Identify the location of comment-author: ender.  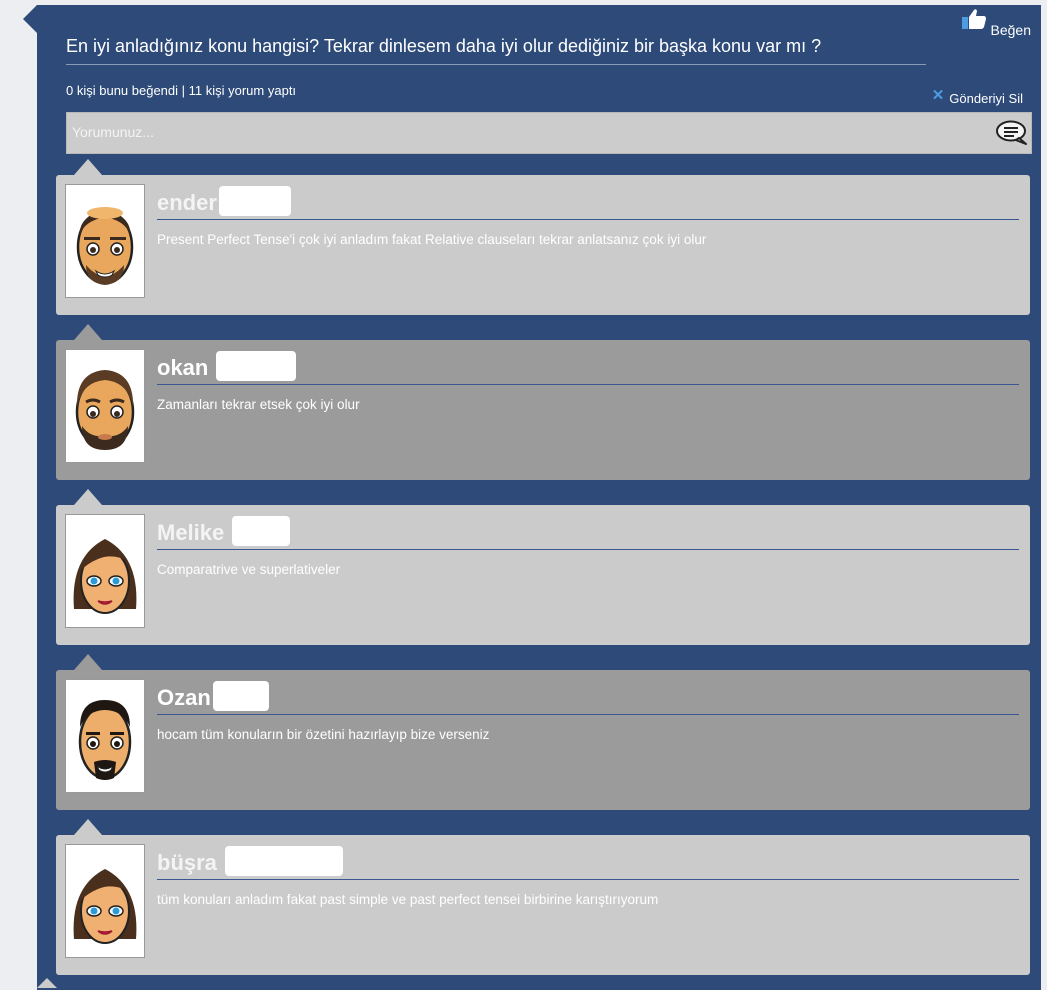
(588, 201).